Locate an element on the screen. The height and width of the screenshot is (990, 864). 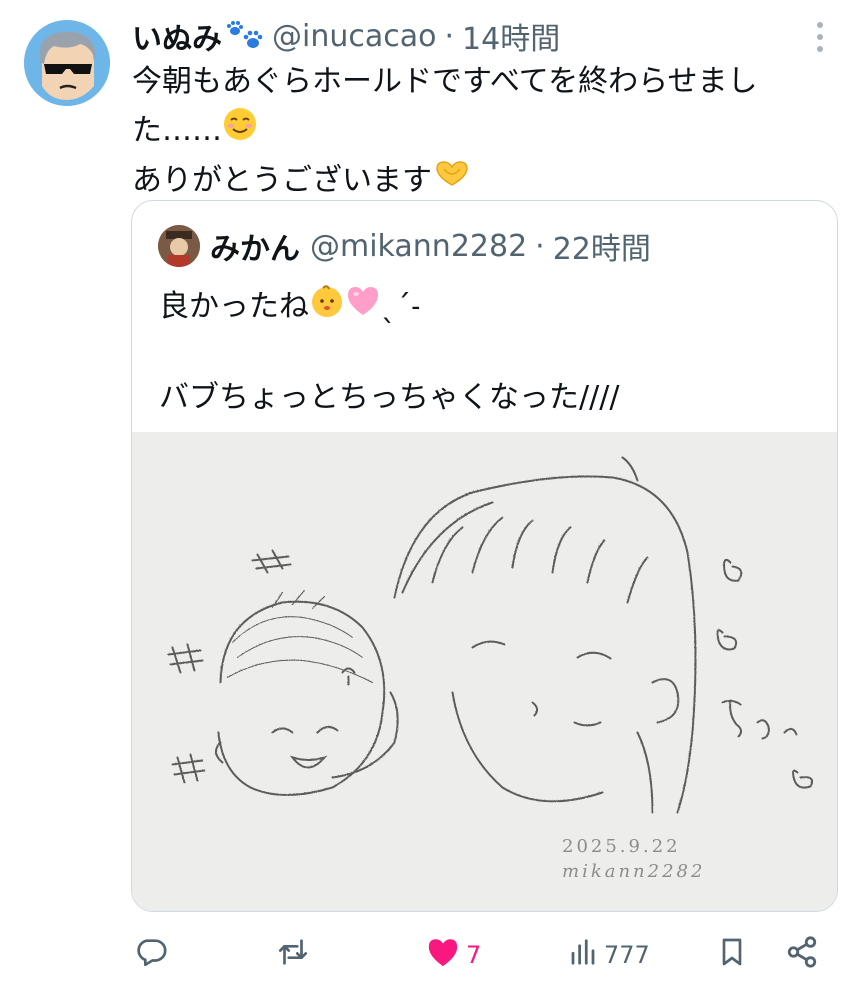
retweet-icon is located at coordinates (293, 955).